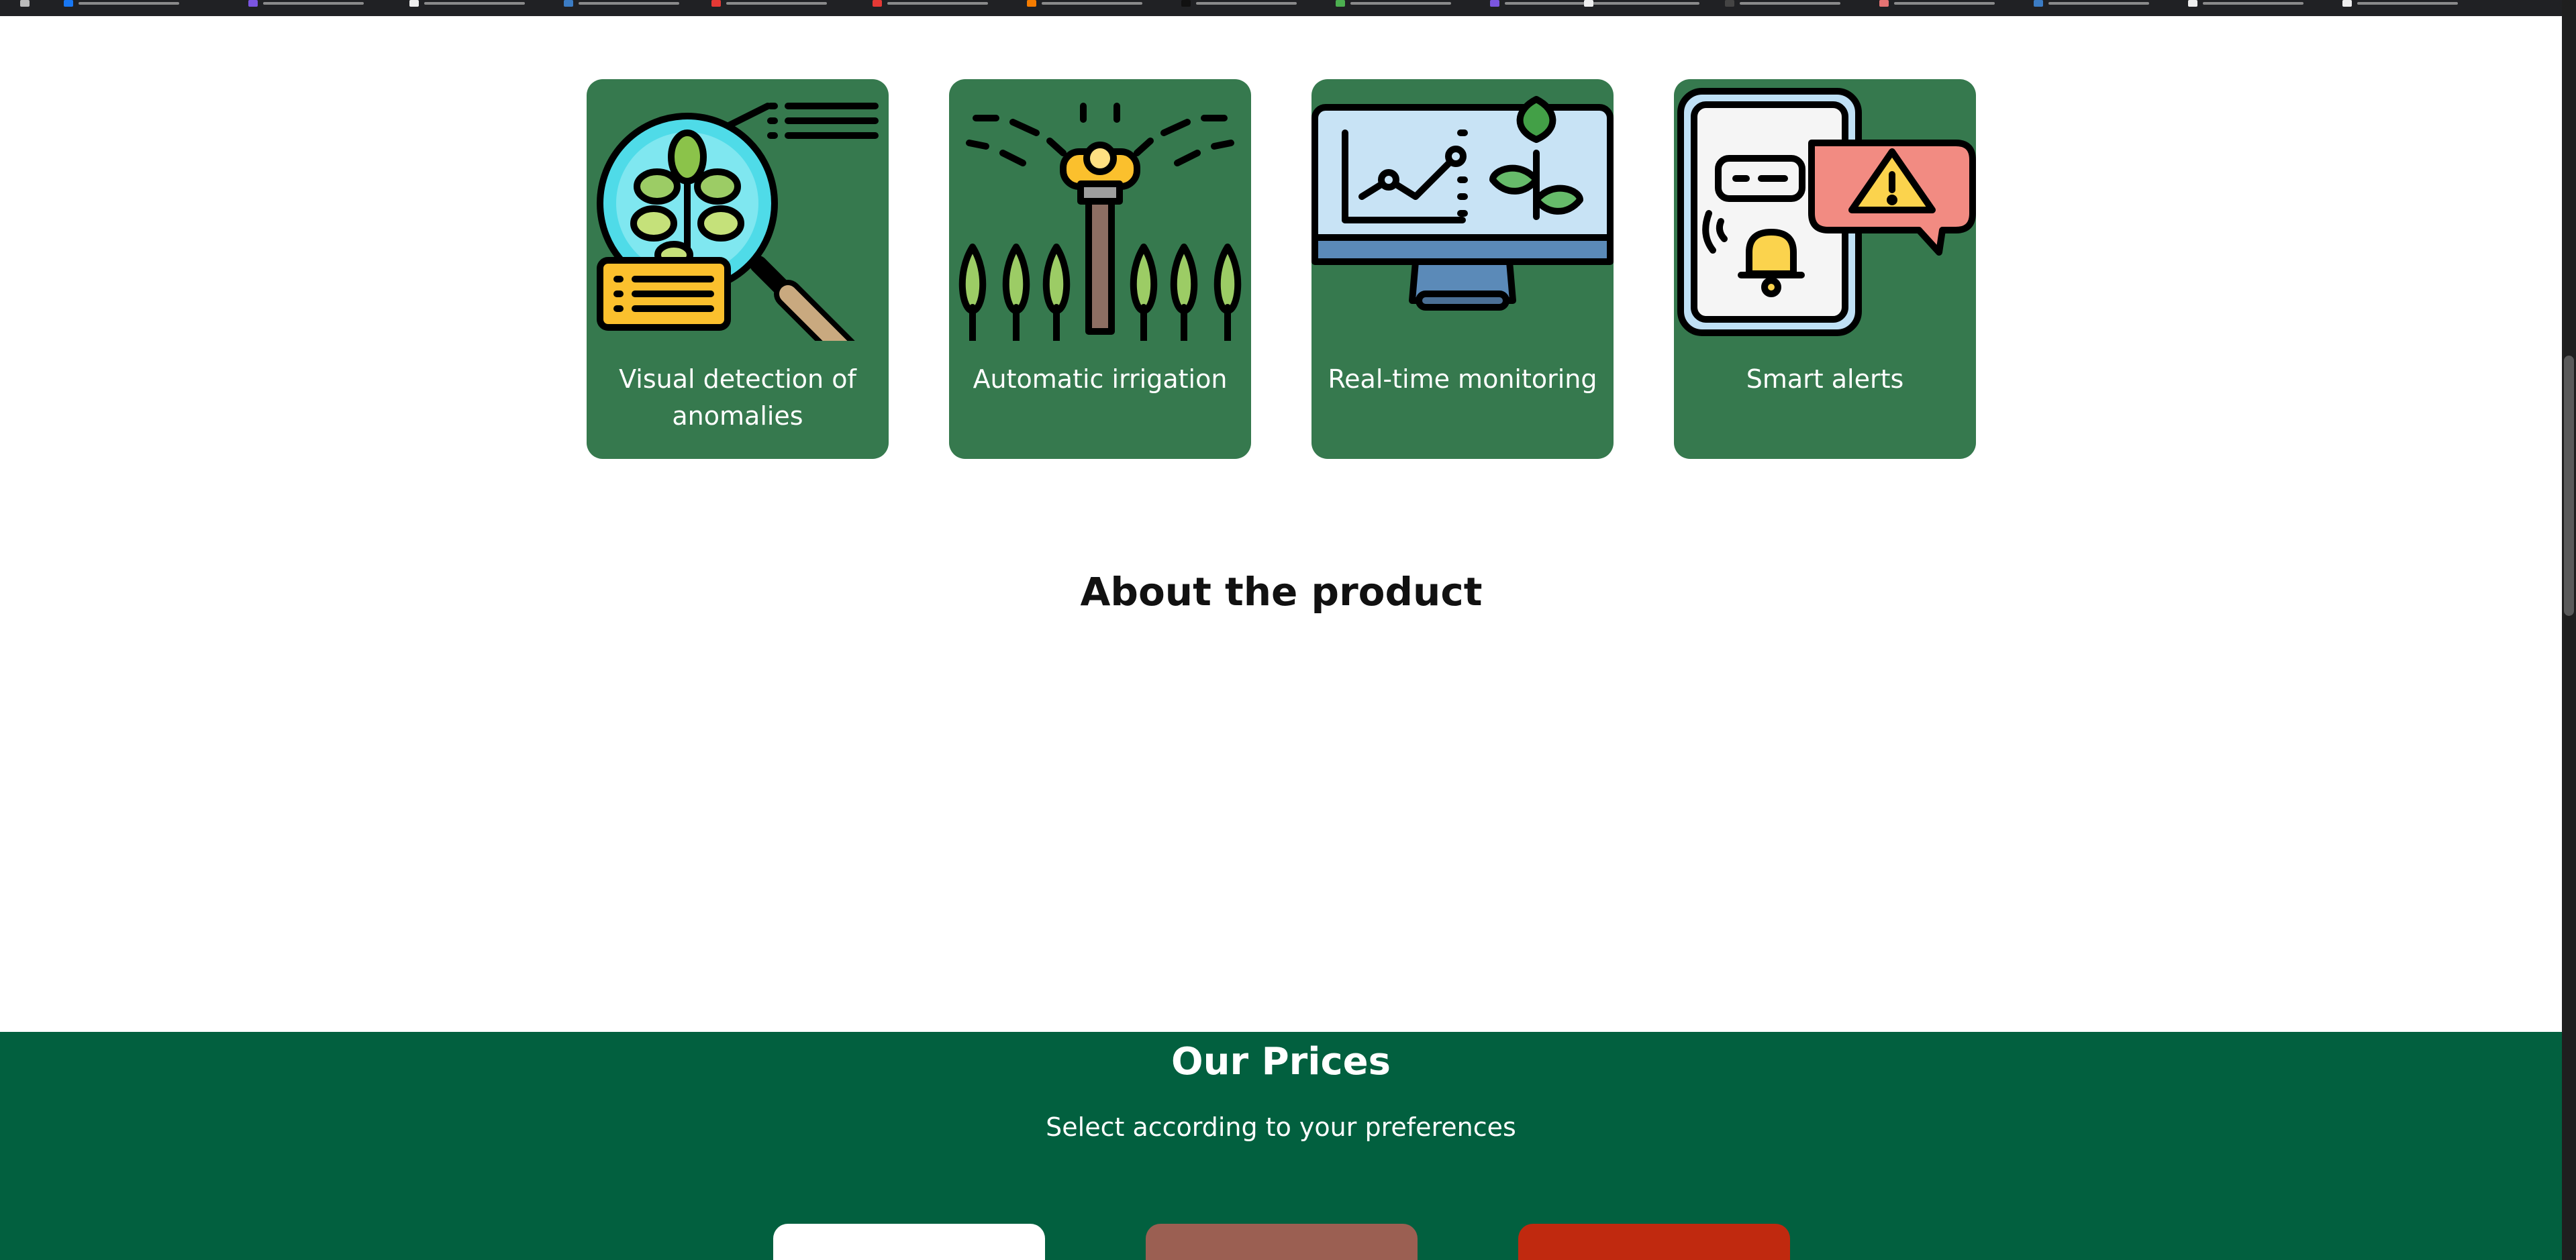 The image size is (2576, 1260). What do you see at coordinates (1281, 592) in the screenshot?
I see `section-title-about: About the product` at bounding box center [1281, 592].